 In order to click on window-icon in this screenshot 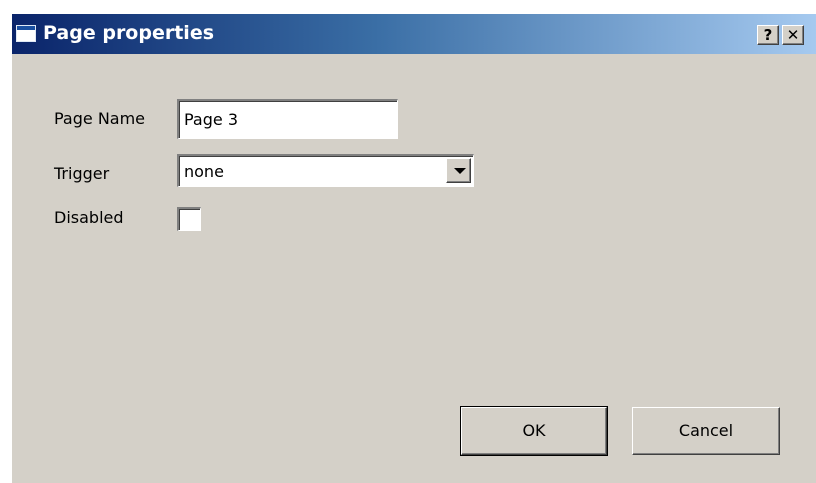, I will do `click(26, 33)`.